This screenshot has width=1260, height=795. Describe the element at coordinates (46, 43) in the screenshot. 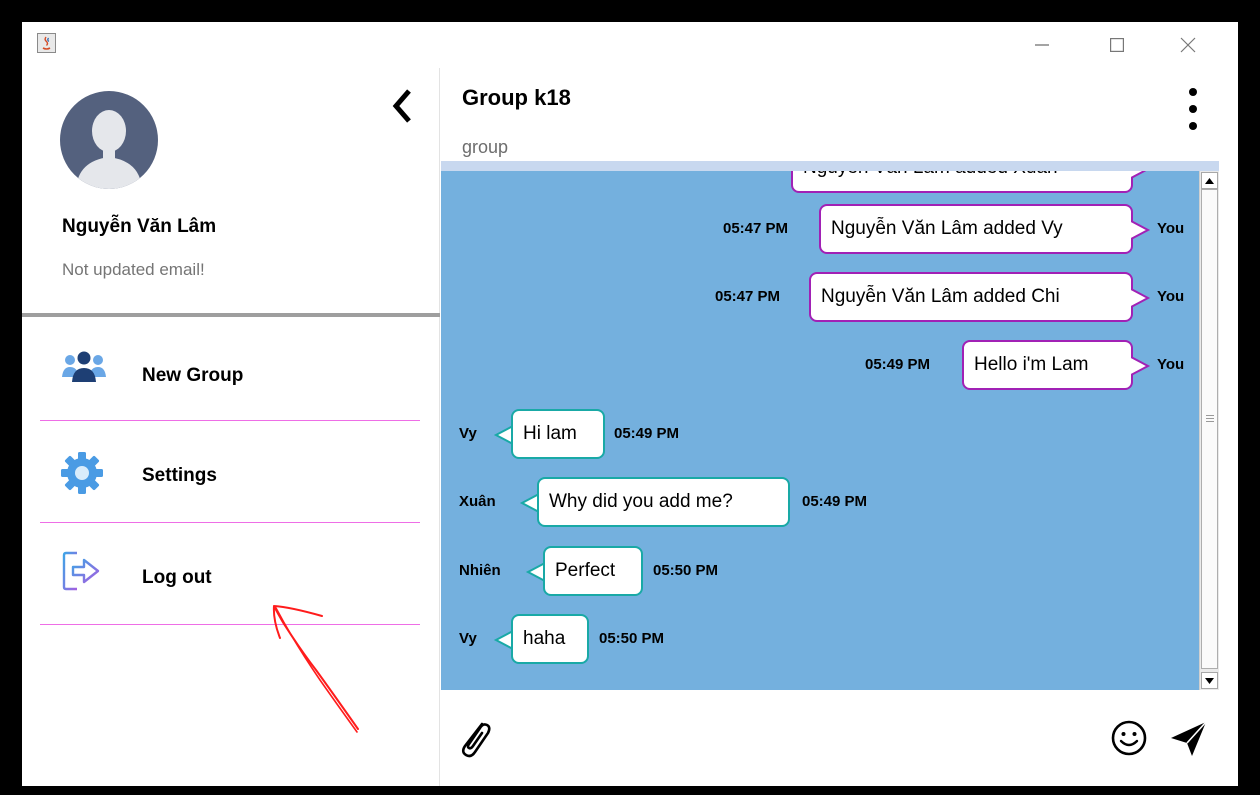

I see `java-app-icon` at that location.